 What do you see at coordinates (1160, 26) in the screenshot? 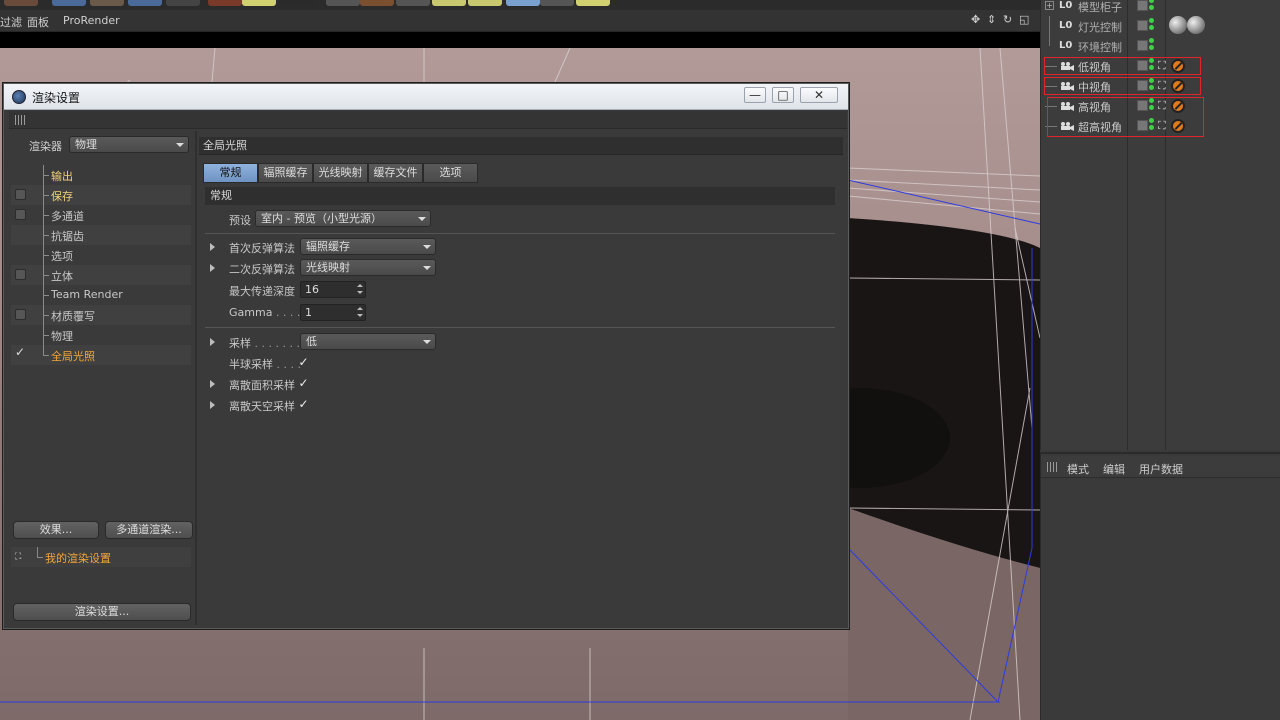
I see `object-row: L0 灯光控制` at bounding box center [1160, 26].